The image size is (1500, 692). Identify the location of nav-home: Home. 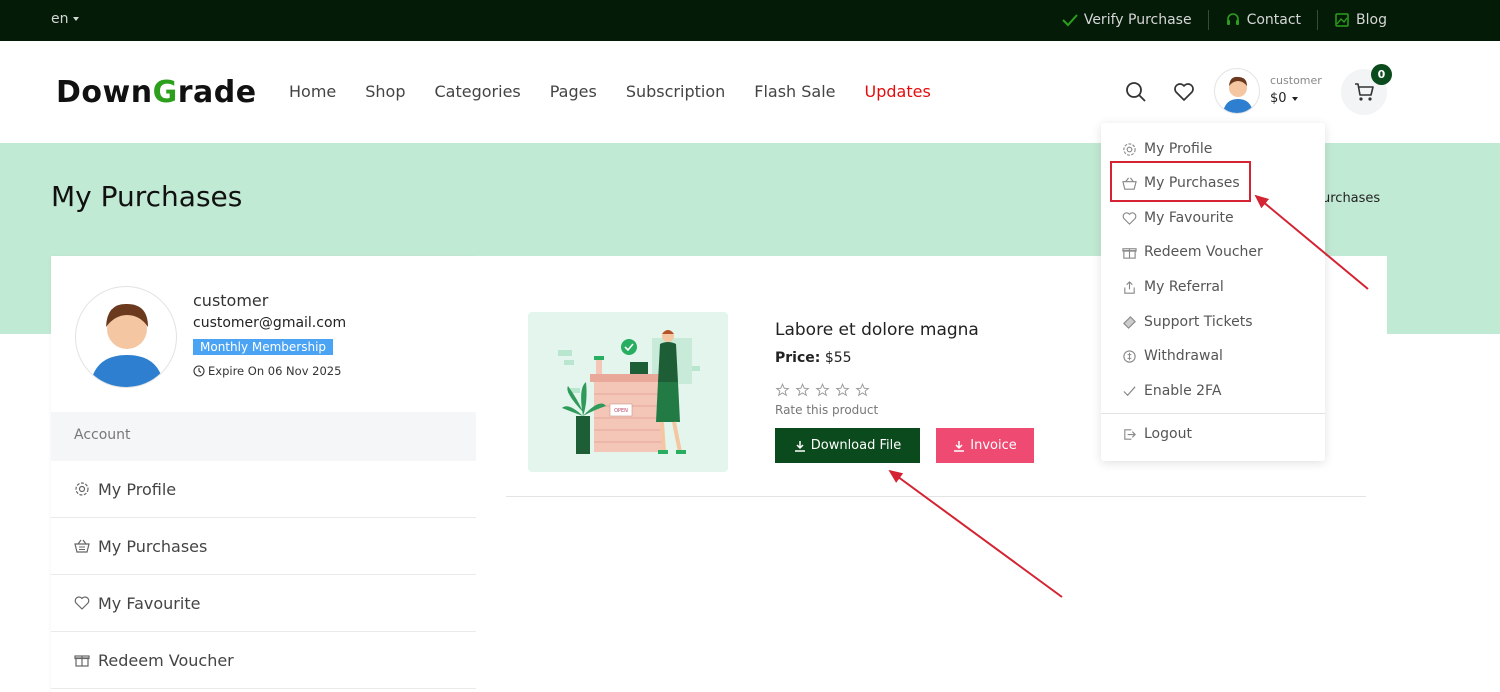
(312, 91).